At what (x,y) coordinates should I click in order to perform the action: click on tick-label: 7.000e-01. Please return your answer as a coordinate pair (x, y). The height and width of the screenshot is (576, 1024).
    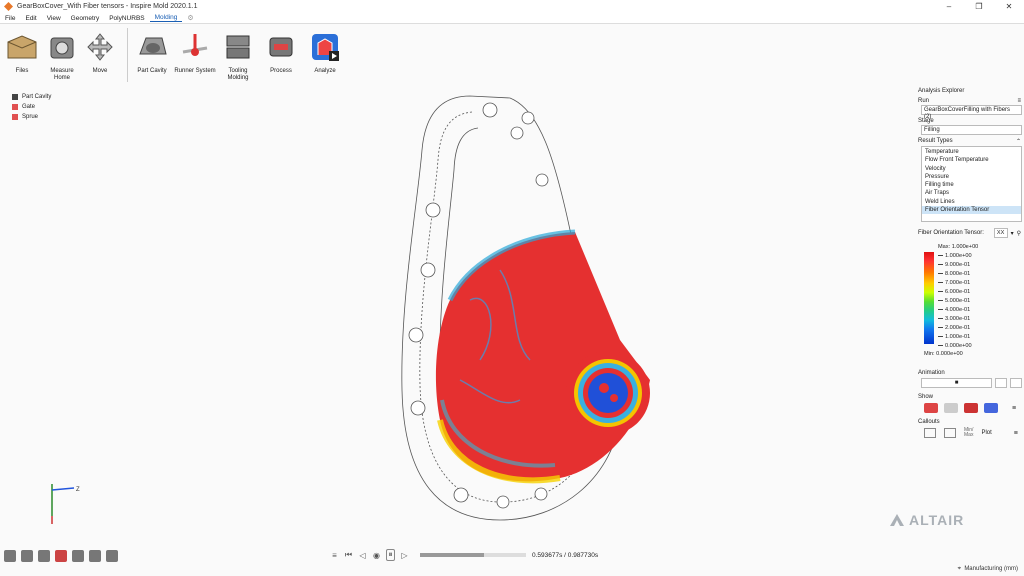
    Looking at the image, I should click on (954, 283).